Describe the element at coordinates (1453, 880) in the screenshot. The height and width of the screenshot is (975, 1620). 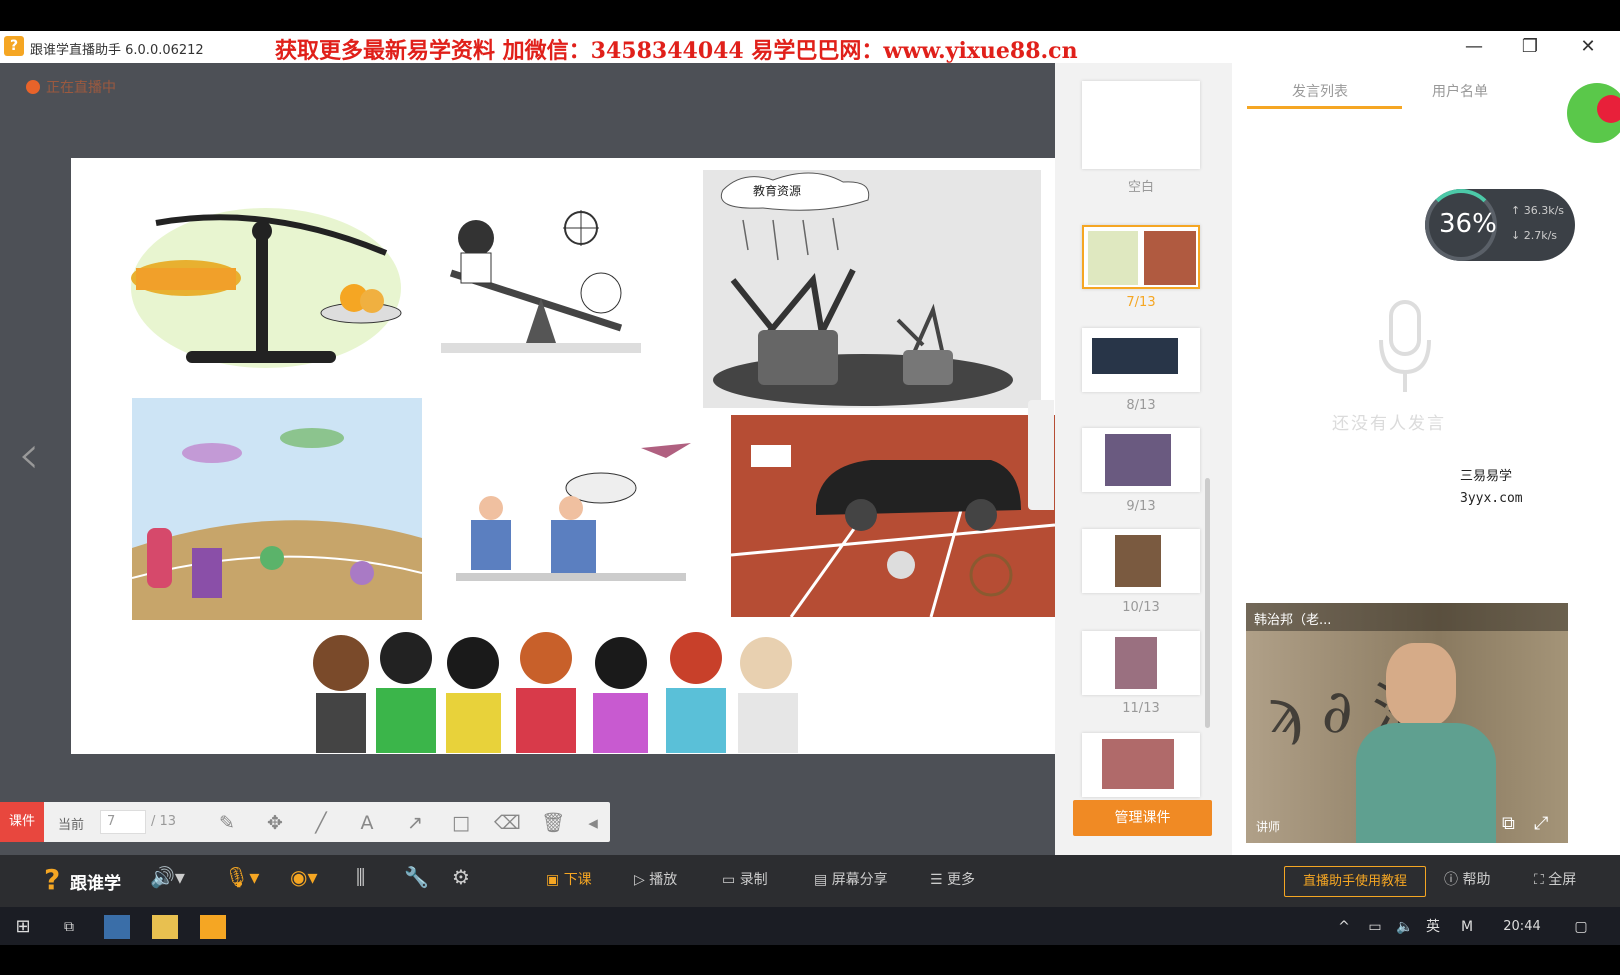
I see `help-icon: ⓘ` at that location.